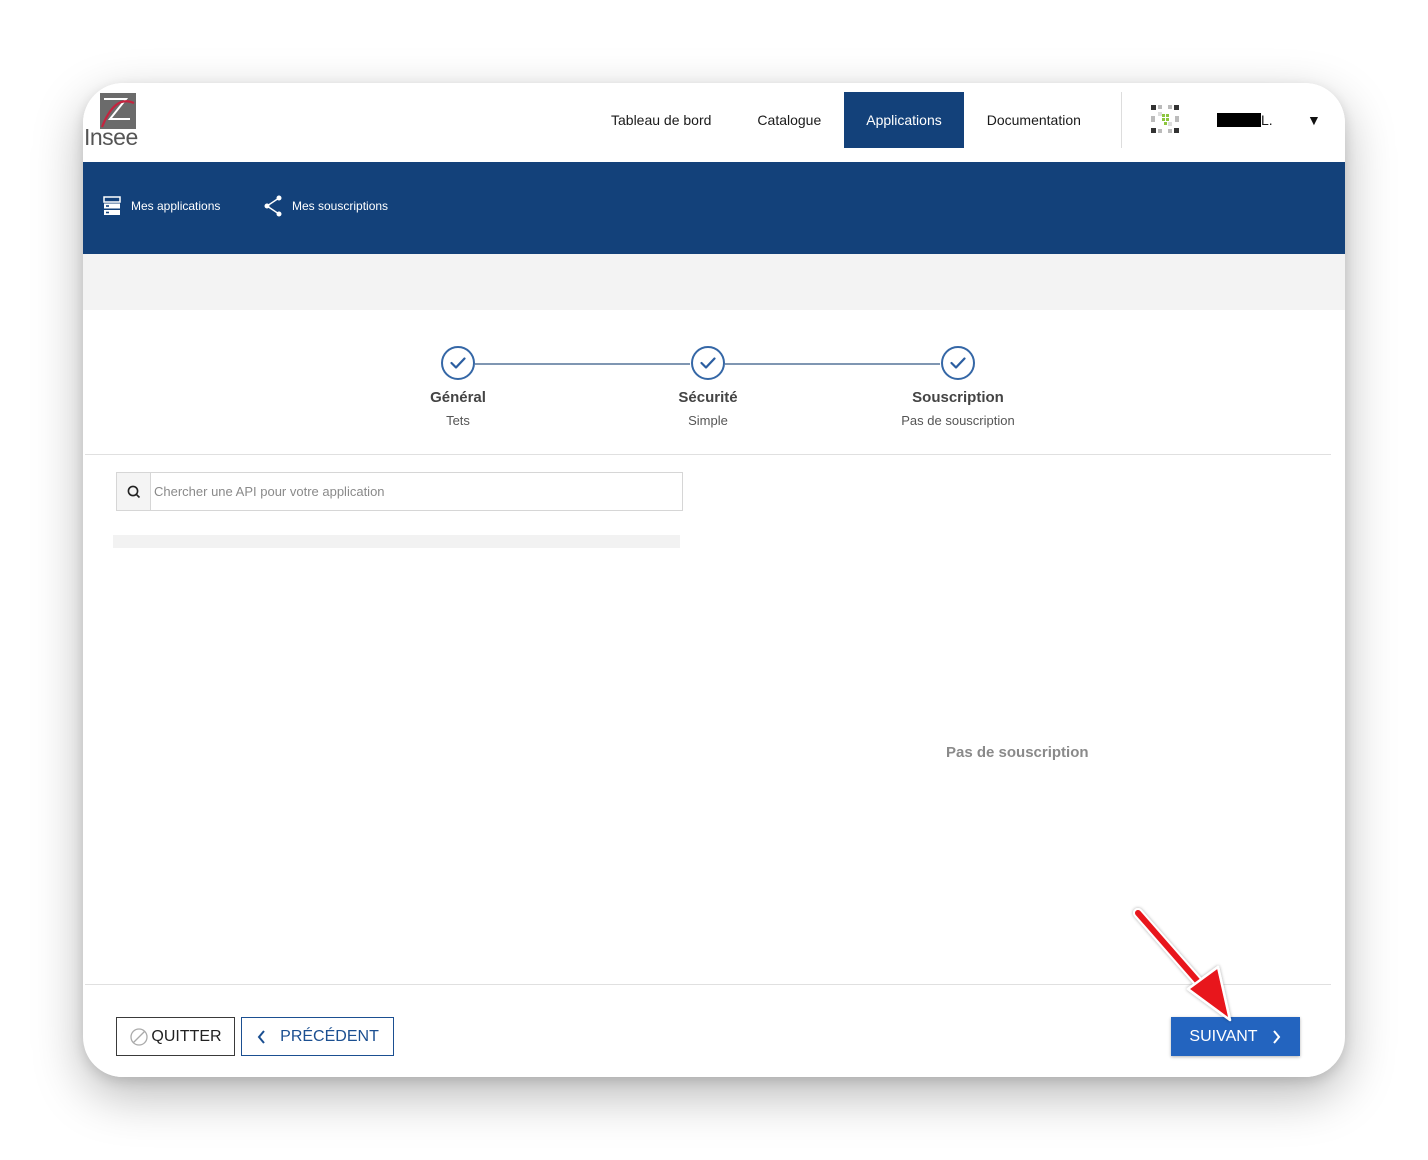  What do you see at coordinates (111, 137) in the screenshot?
I see `logo-text: Insee` at bounding box center [111, 137].